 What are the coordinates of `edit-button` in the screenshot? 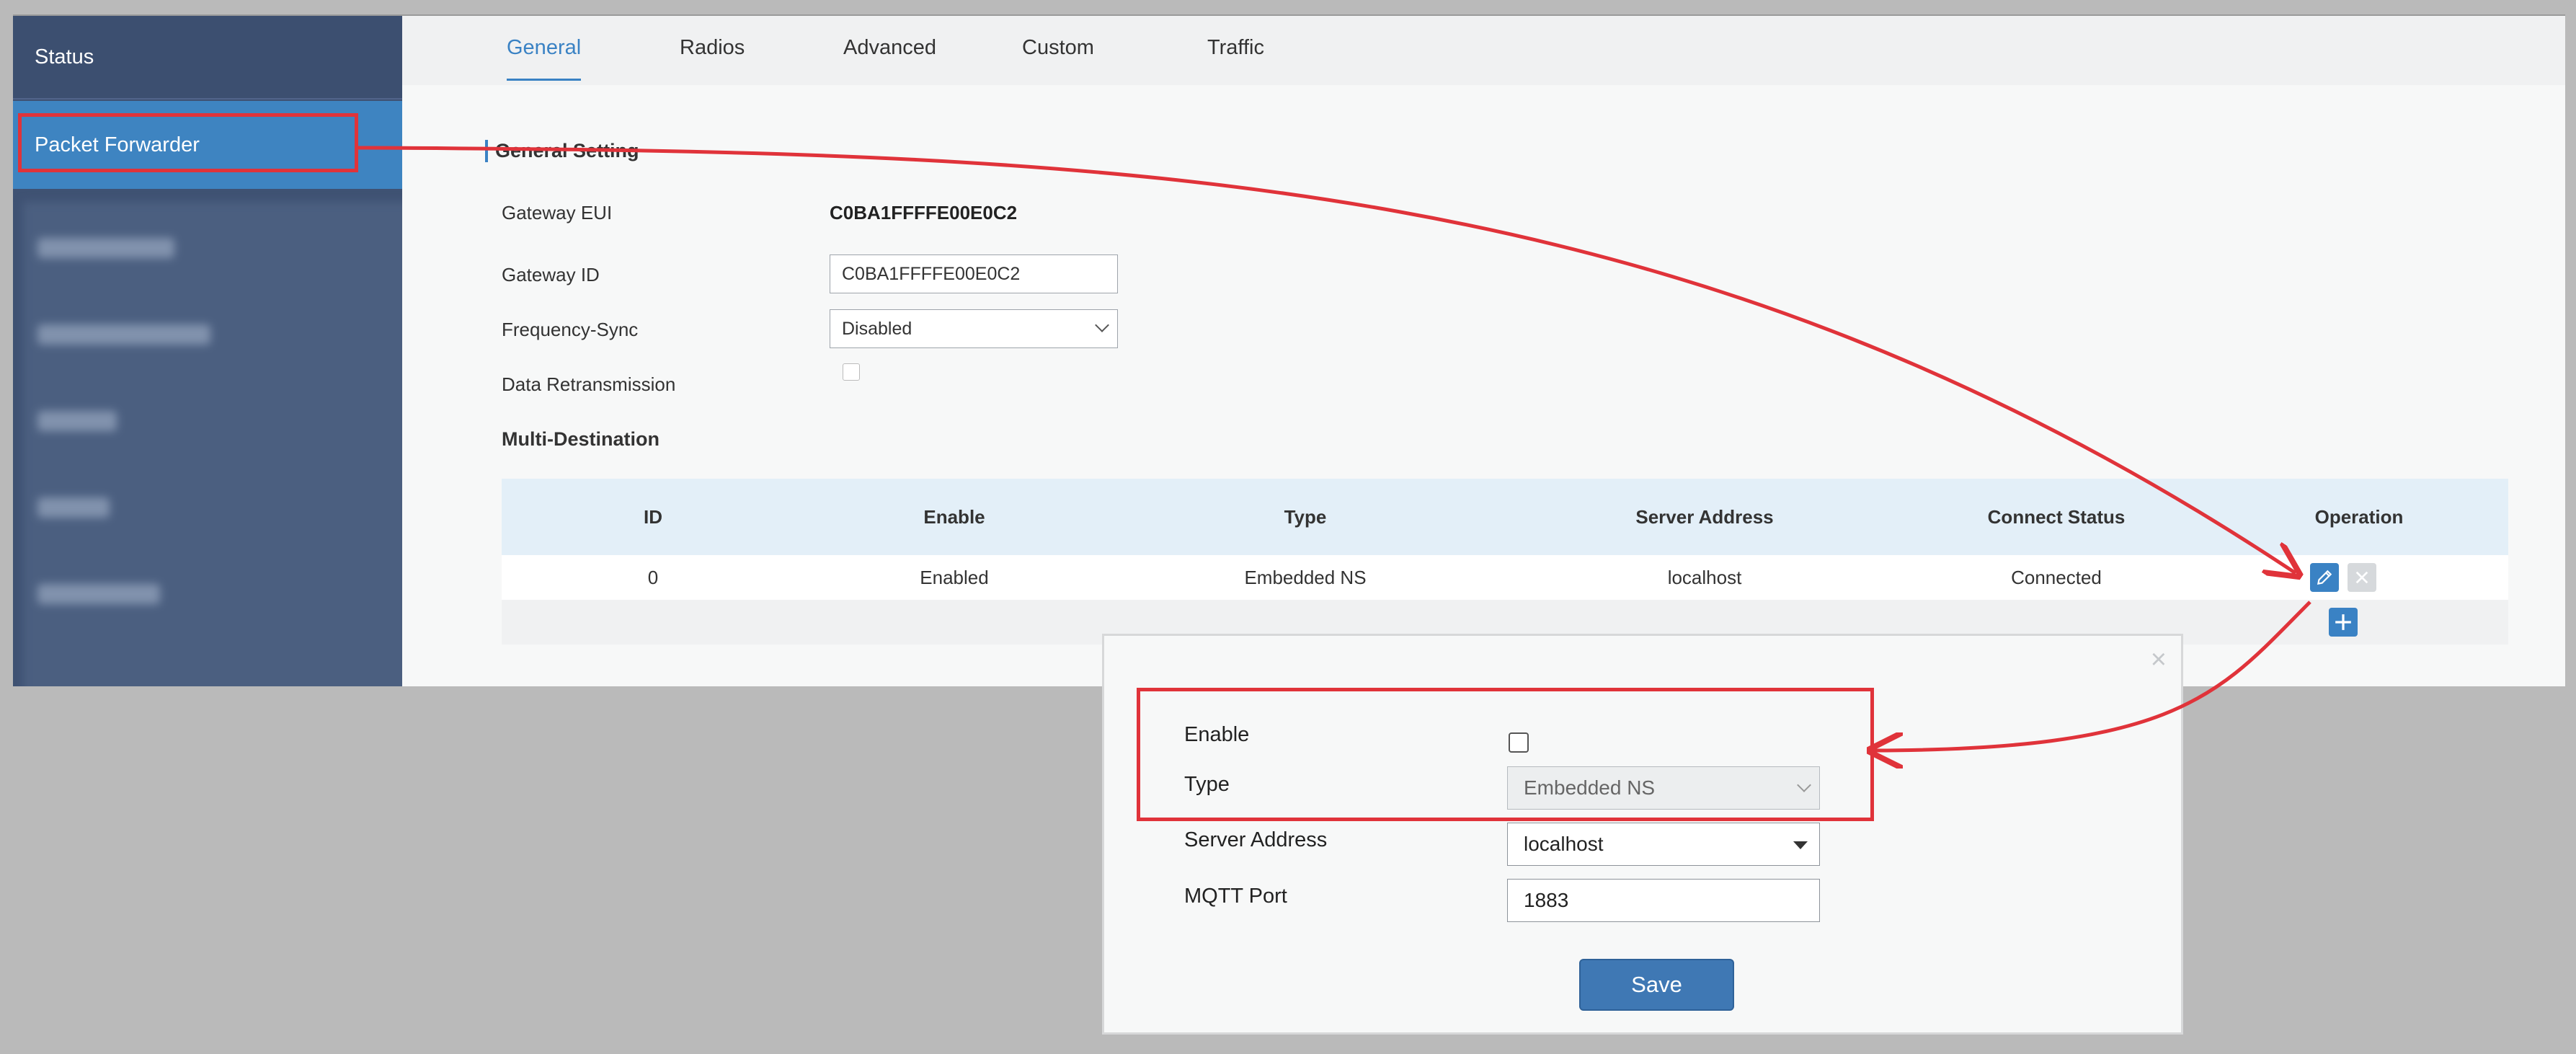 It's located at (2324, 577).